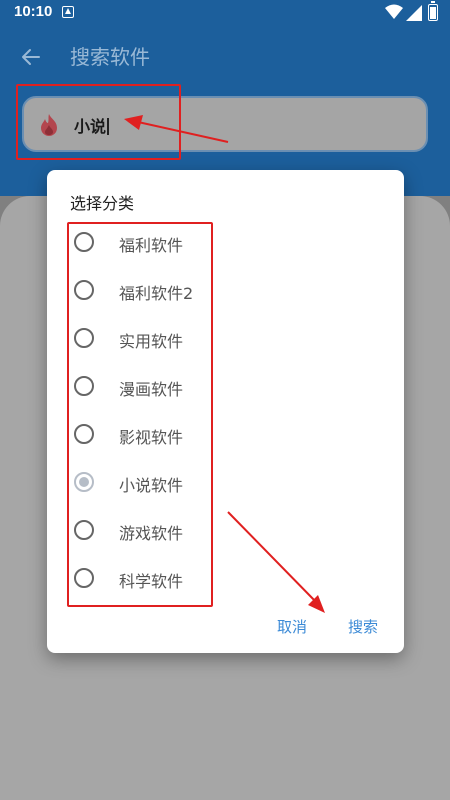 Image resolution: width=450 pixels, height=800 pixels. Describe the element at coordinates (225, 13) in the screenshot. I see `status-bar: 10:10` at that location.